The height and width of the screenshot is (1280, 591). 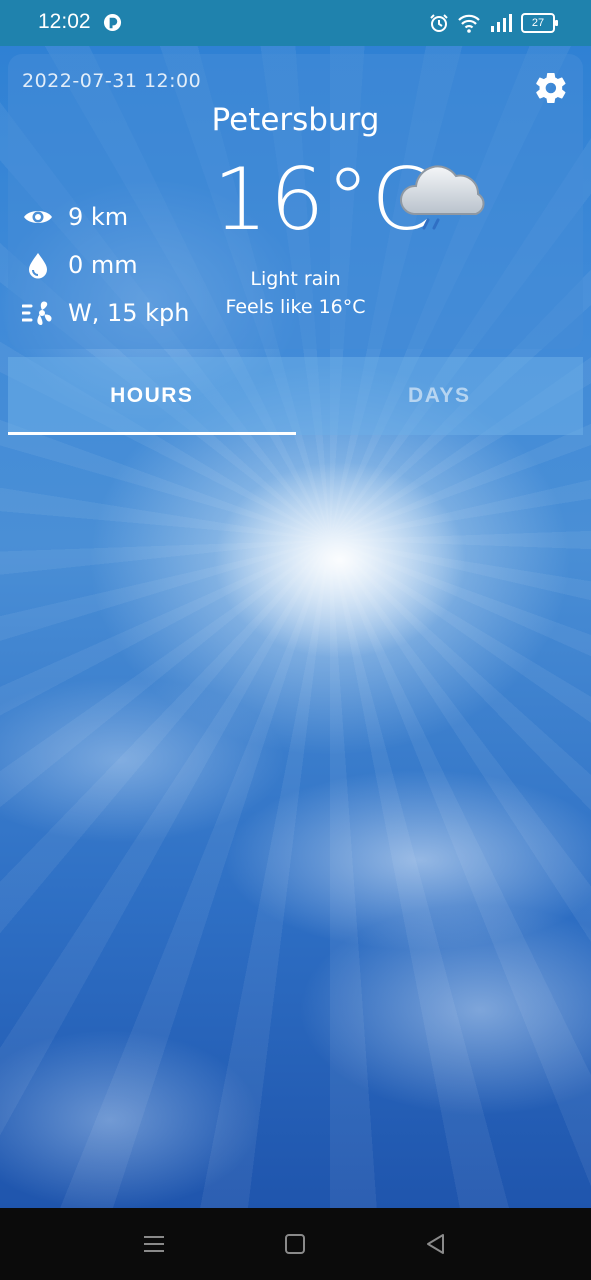 What do you see at coordinates (112, 81) in the screenshot?
I see `forecast-datetime: 2022-07-31 12:00` at bounding box center [112, 81].